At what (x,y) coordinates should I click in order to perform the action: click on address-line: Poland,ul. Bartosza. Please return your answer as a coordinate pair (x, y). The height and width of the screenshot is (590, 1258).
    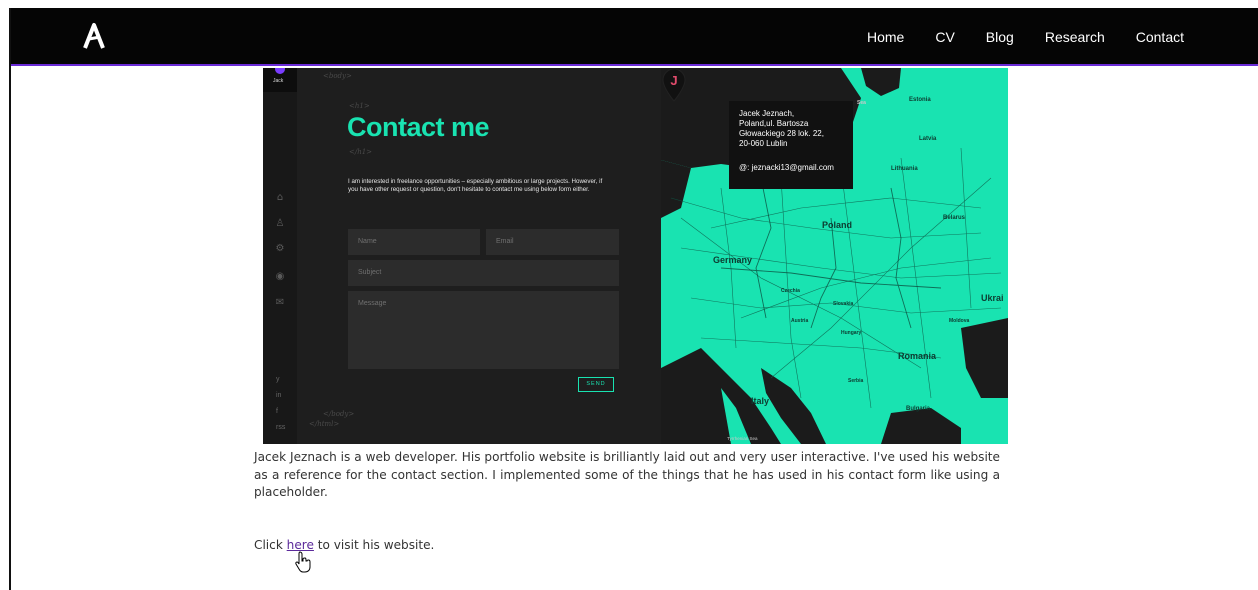
    Looking at the image, I should click on (774, 123).